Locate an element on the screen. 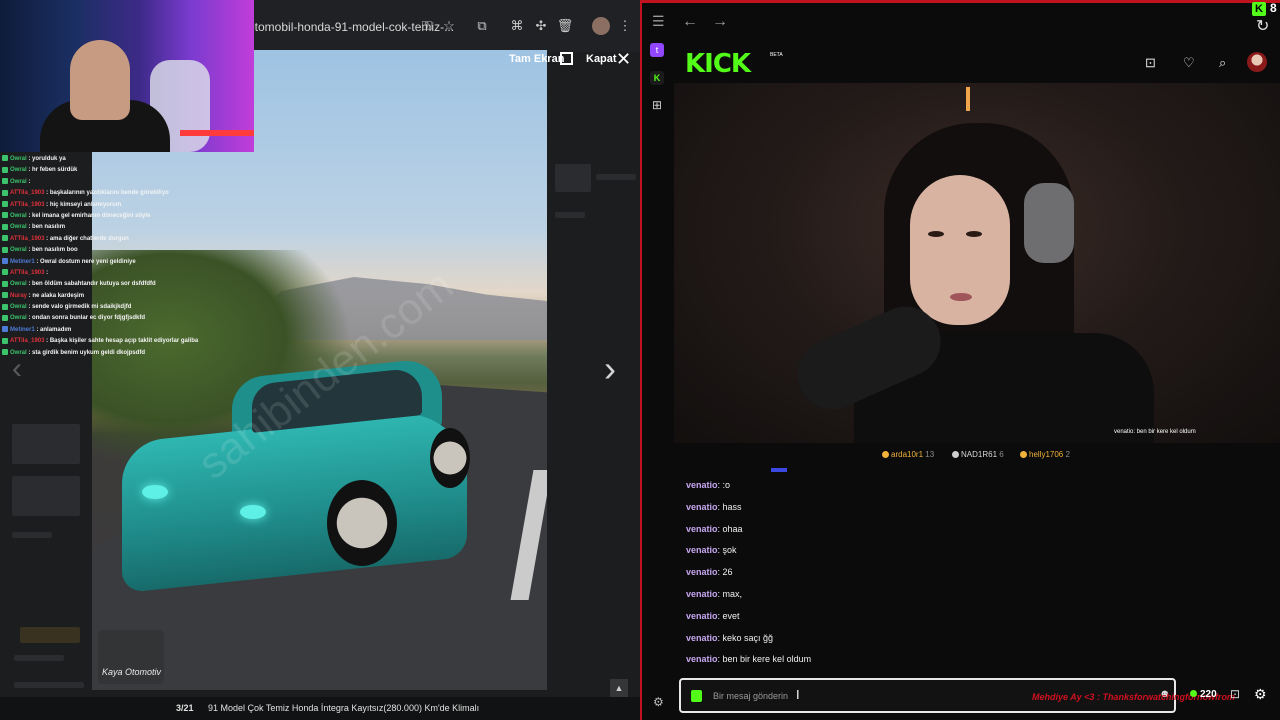 This screenshot has height=720, width=1280. trash-icon: 🗑 is located at coordinates (565, 26).